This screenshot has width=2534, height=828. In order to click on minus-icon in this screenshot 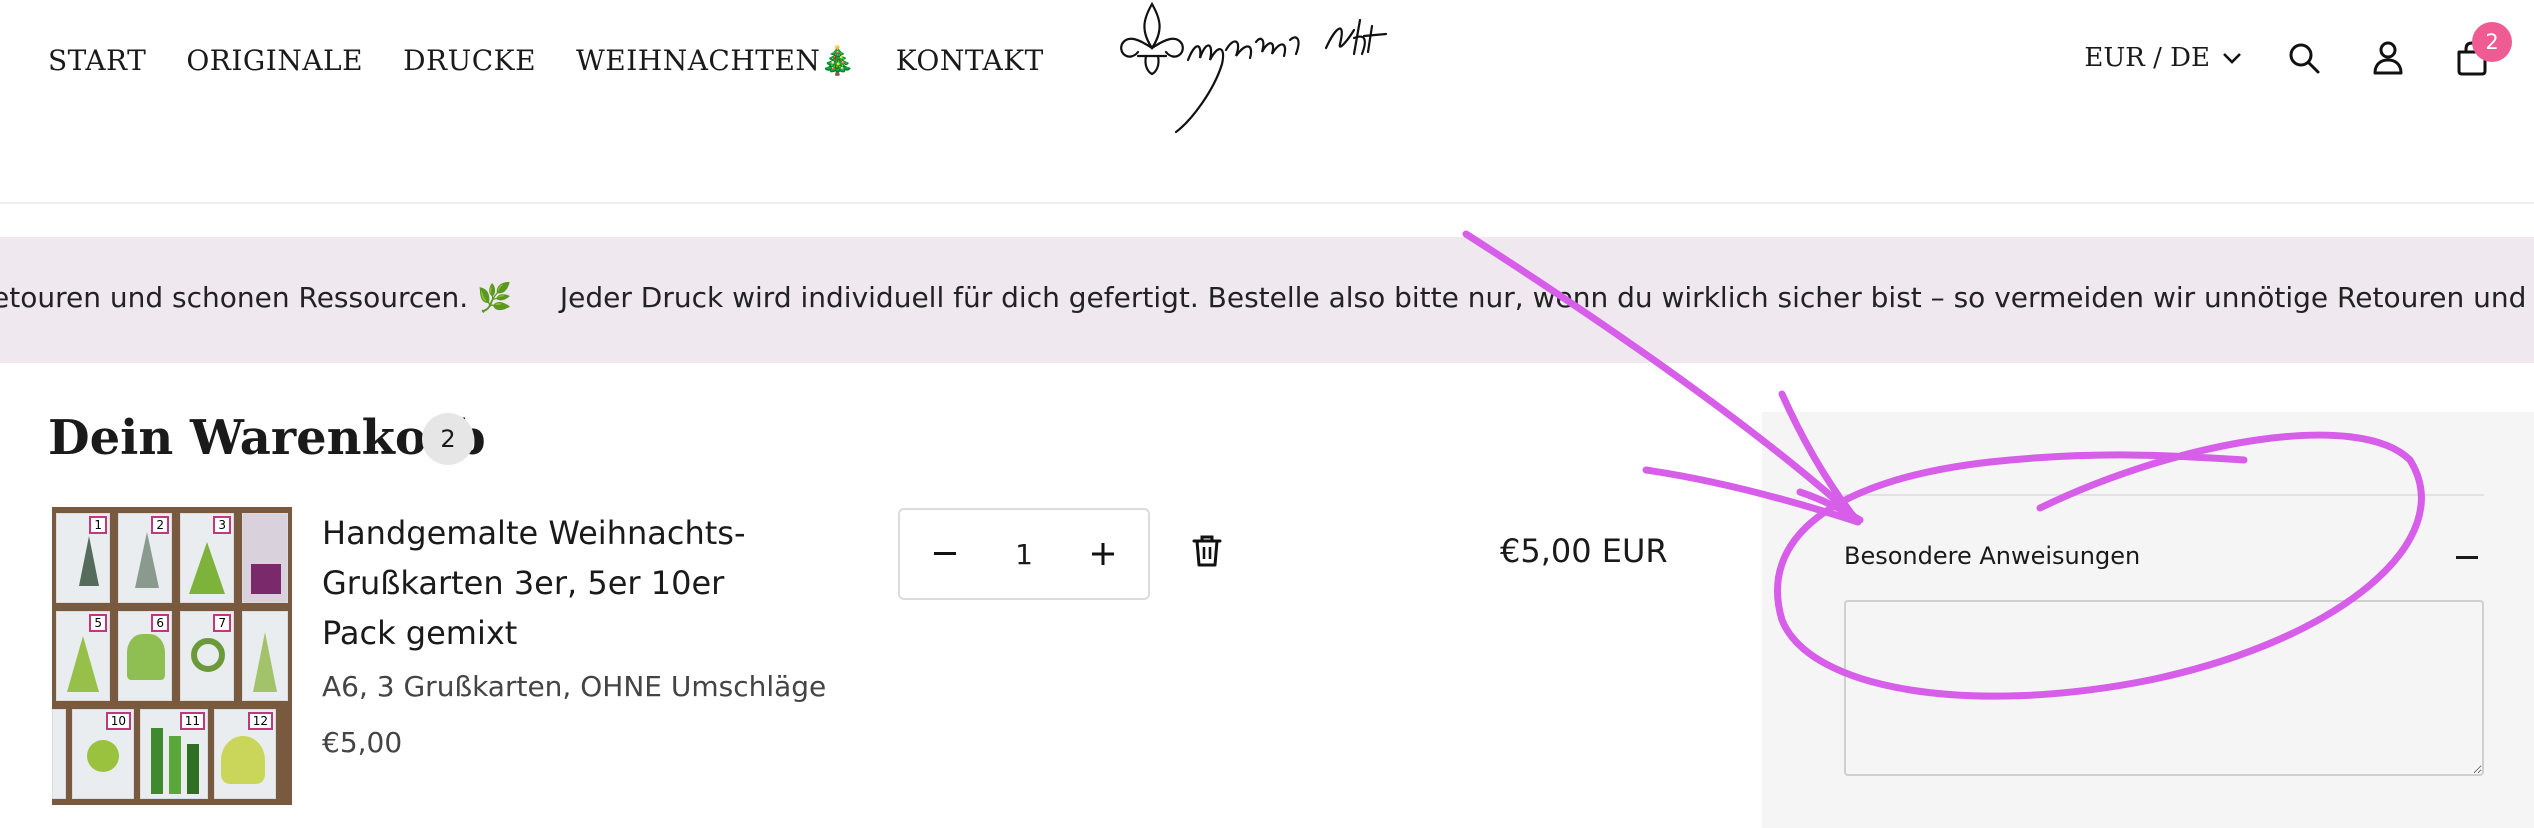, I will do `click(945, 553)`.